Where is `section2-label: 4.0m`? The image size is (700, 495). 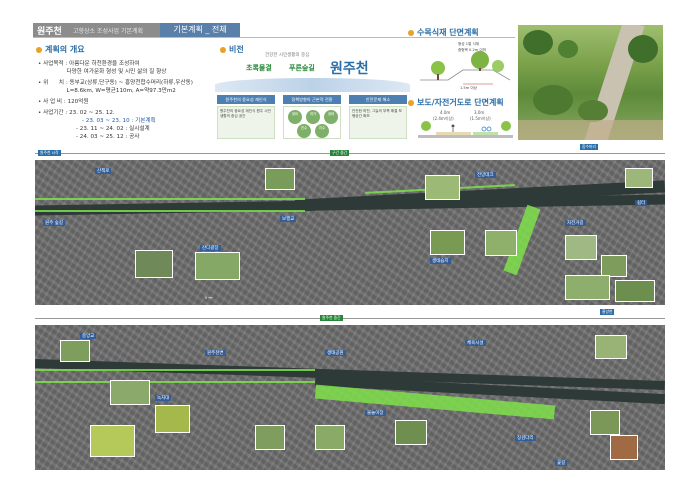 section2-label: 4.0m is located at coordinates (445, 112).